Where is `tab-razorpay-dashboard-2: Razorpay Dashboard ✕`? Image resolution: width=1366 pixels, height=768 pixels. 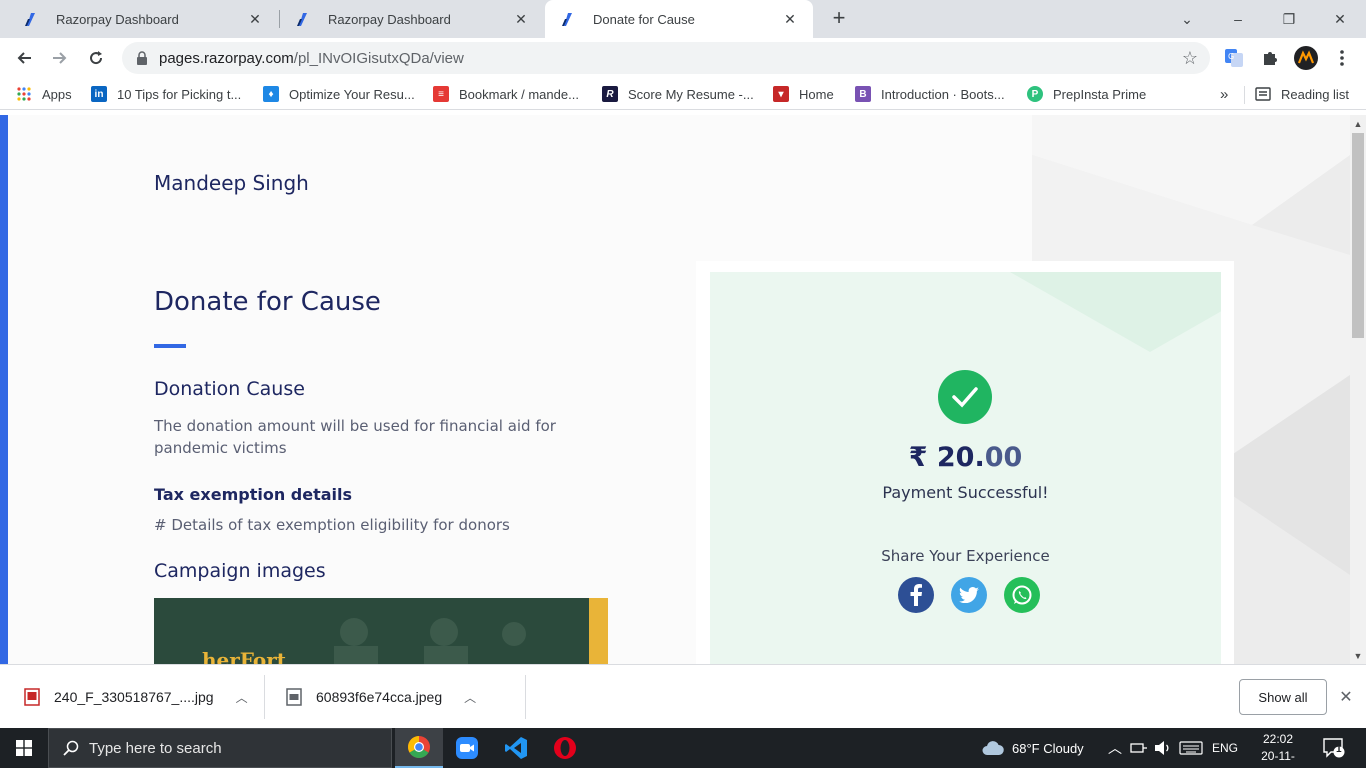
tab-razorpay-dashboard-2: Razorpay Dashboard ✕ is located at coordinates (412, 19).